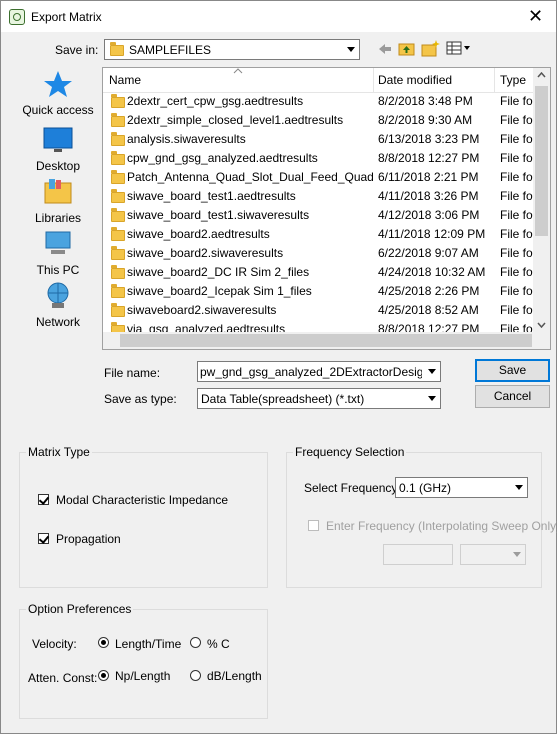 This screenshot has width=557, height=734. What do you see at coordinates (58, 192) in the screenshot?
I see `libraries-icon` at bounding box center [58, 192].